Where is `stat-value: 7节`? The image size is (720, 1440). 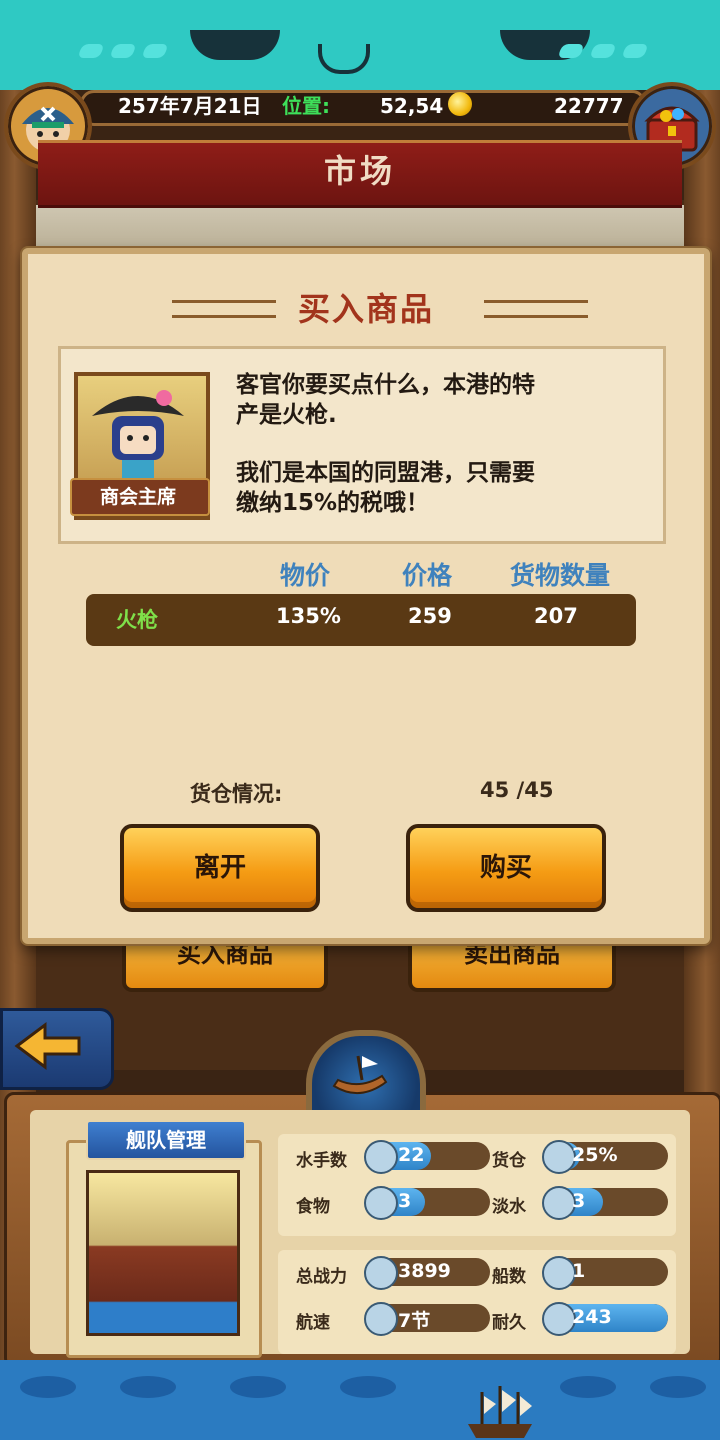 stat-value: 7节 is located at coordinates (414, 1321).